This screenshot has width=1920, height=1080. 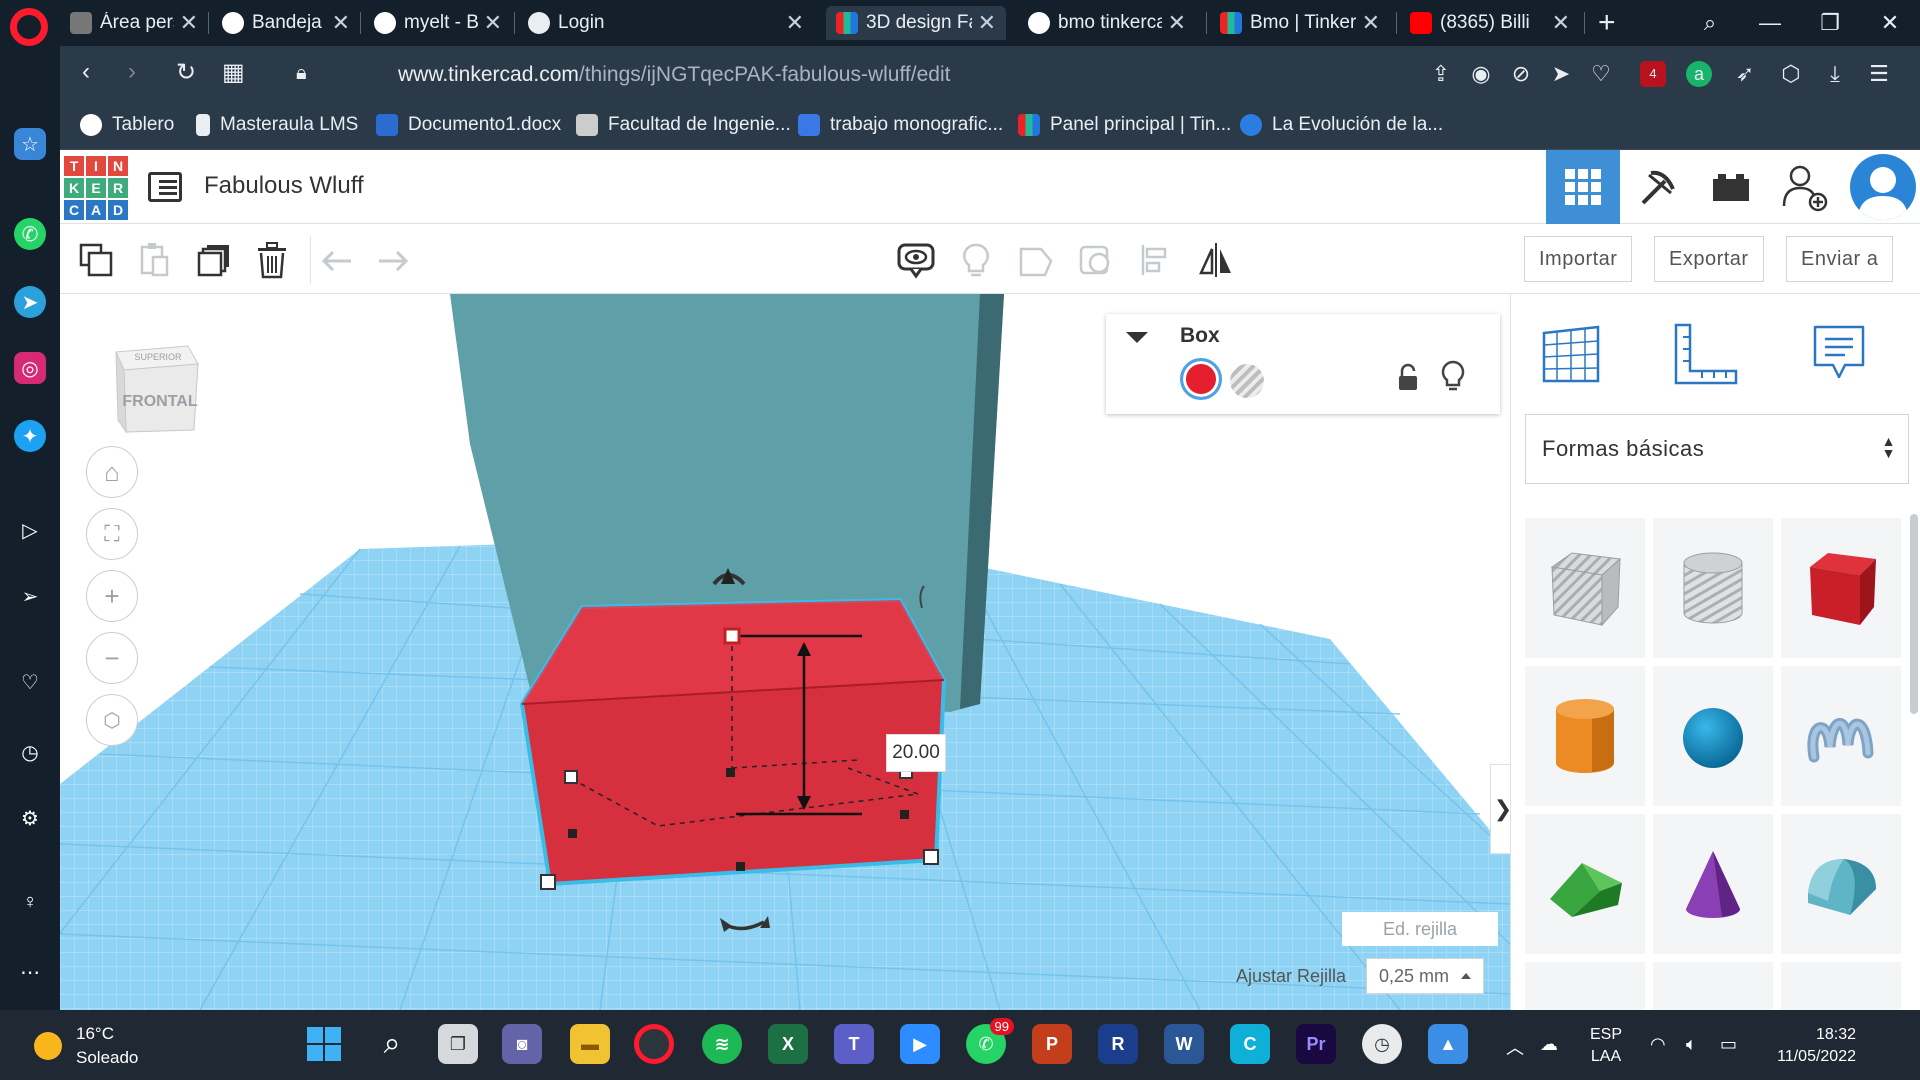 What do you see at coordinates (1036, 260) in the screenshot?
I see `group-button` at bounding box center [1036, 260].